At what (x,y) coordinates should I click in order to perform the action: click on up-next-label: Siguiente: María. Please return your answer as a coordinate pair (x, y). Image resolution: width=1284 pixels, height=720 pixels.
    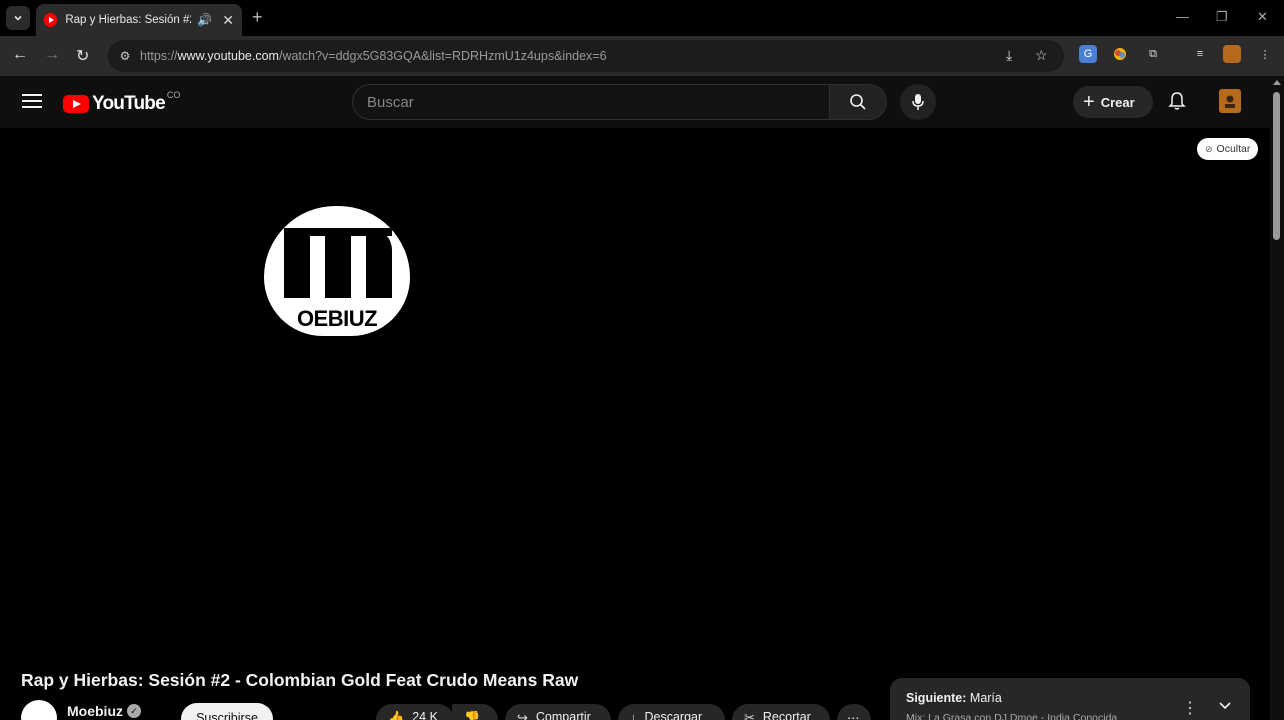
    Looking at the image, I should click on (954, 698).